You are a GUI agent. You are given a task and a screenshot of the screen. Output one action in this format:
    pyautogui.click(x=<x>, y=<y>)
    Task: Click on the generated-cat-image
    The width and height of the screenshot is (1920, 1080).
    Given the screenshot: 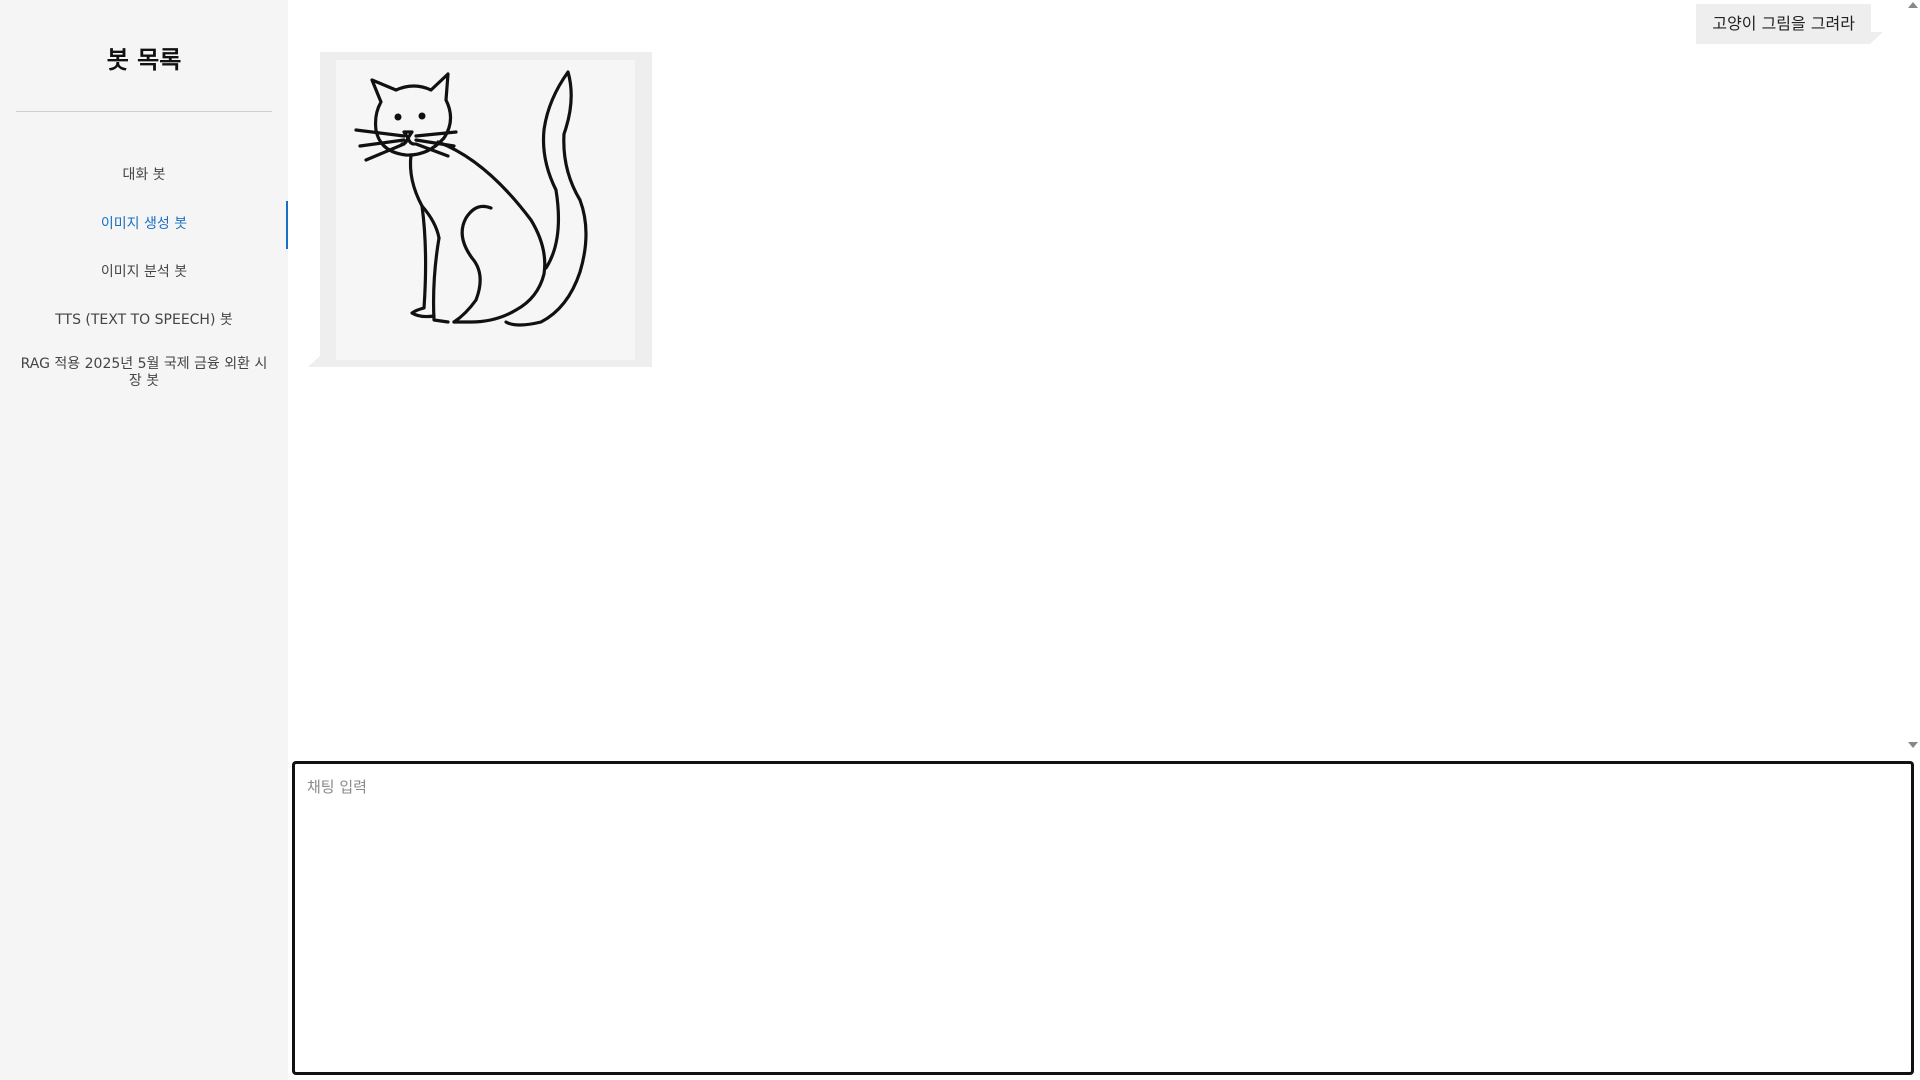 What is the action you would take?
    pyautogui.click(x=485, y=210)
    